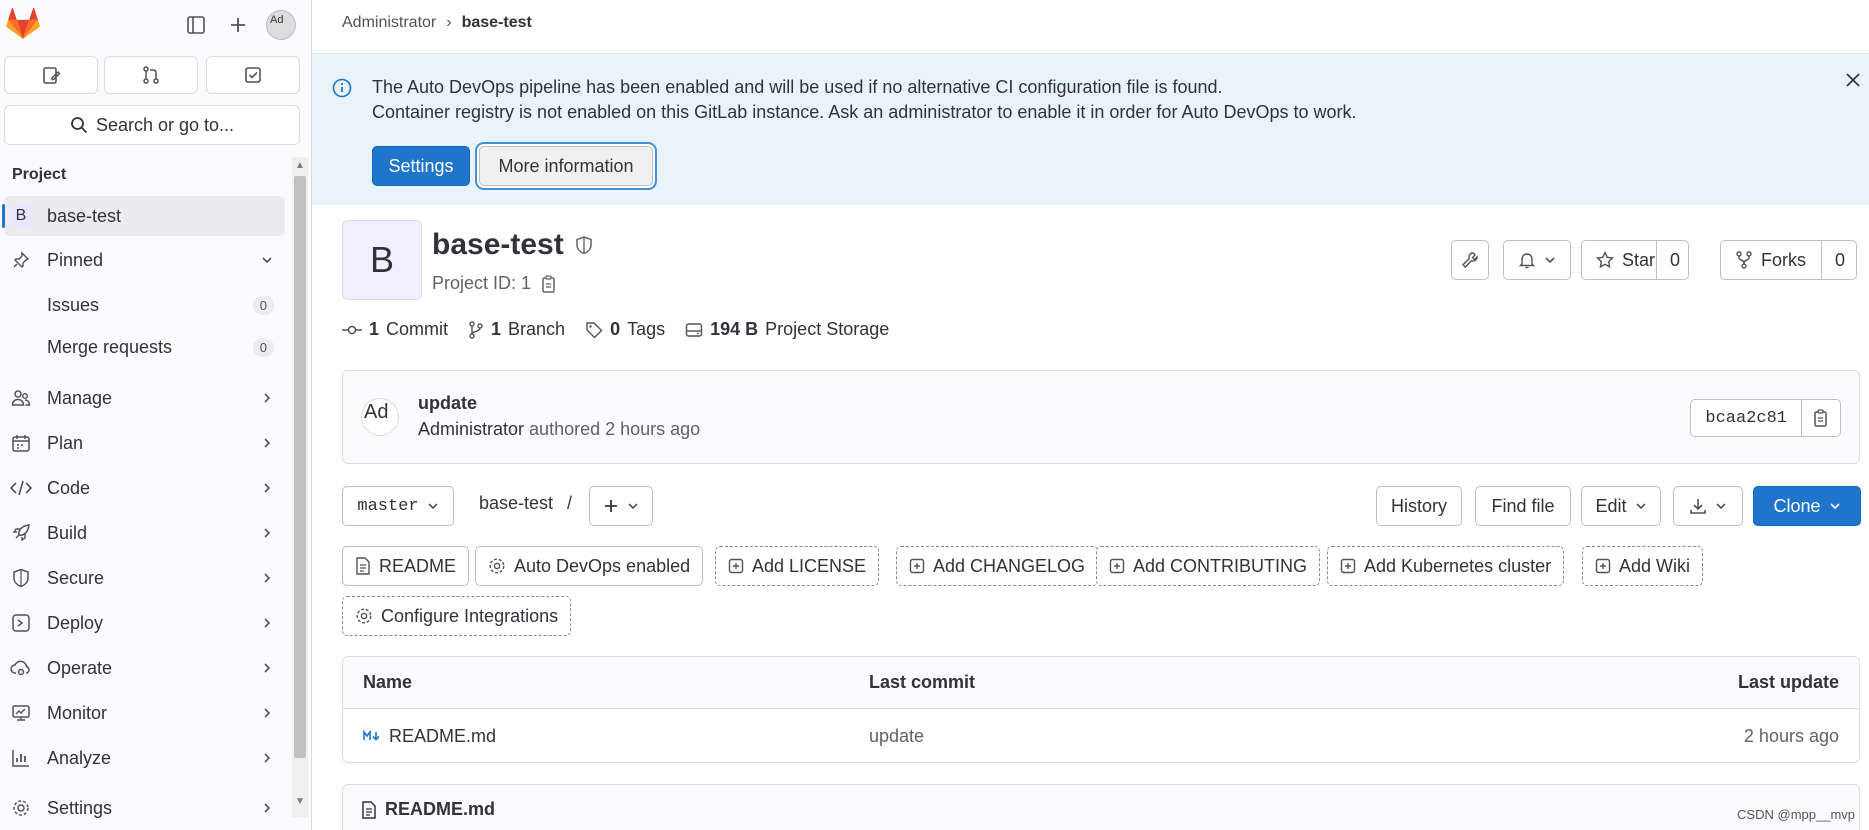 The height and width of the screenshot is (830, 1869). Describe the element at coordinates (516, 503) in the screenshot. I see `repo-path-root-link: base-test` at that location.